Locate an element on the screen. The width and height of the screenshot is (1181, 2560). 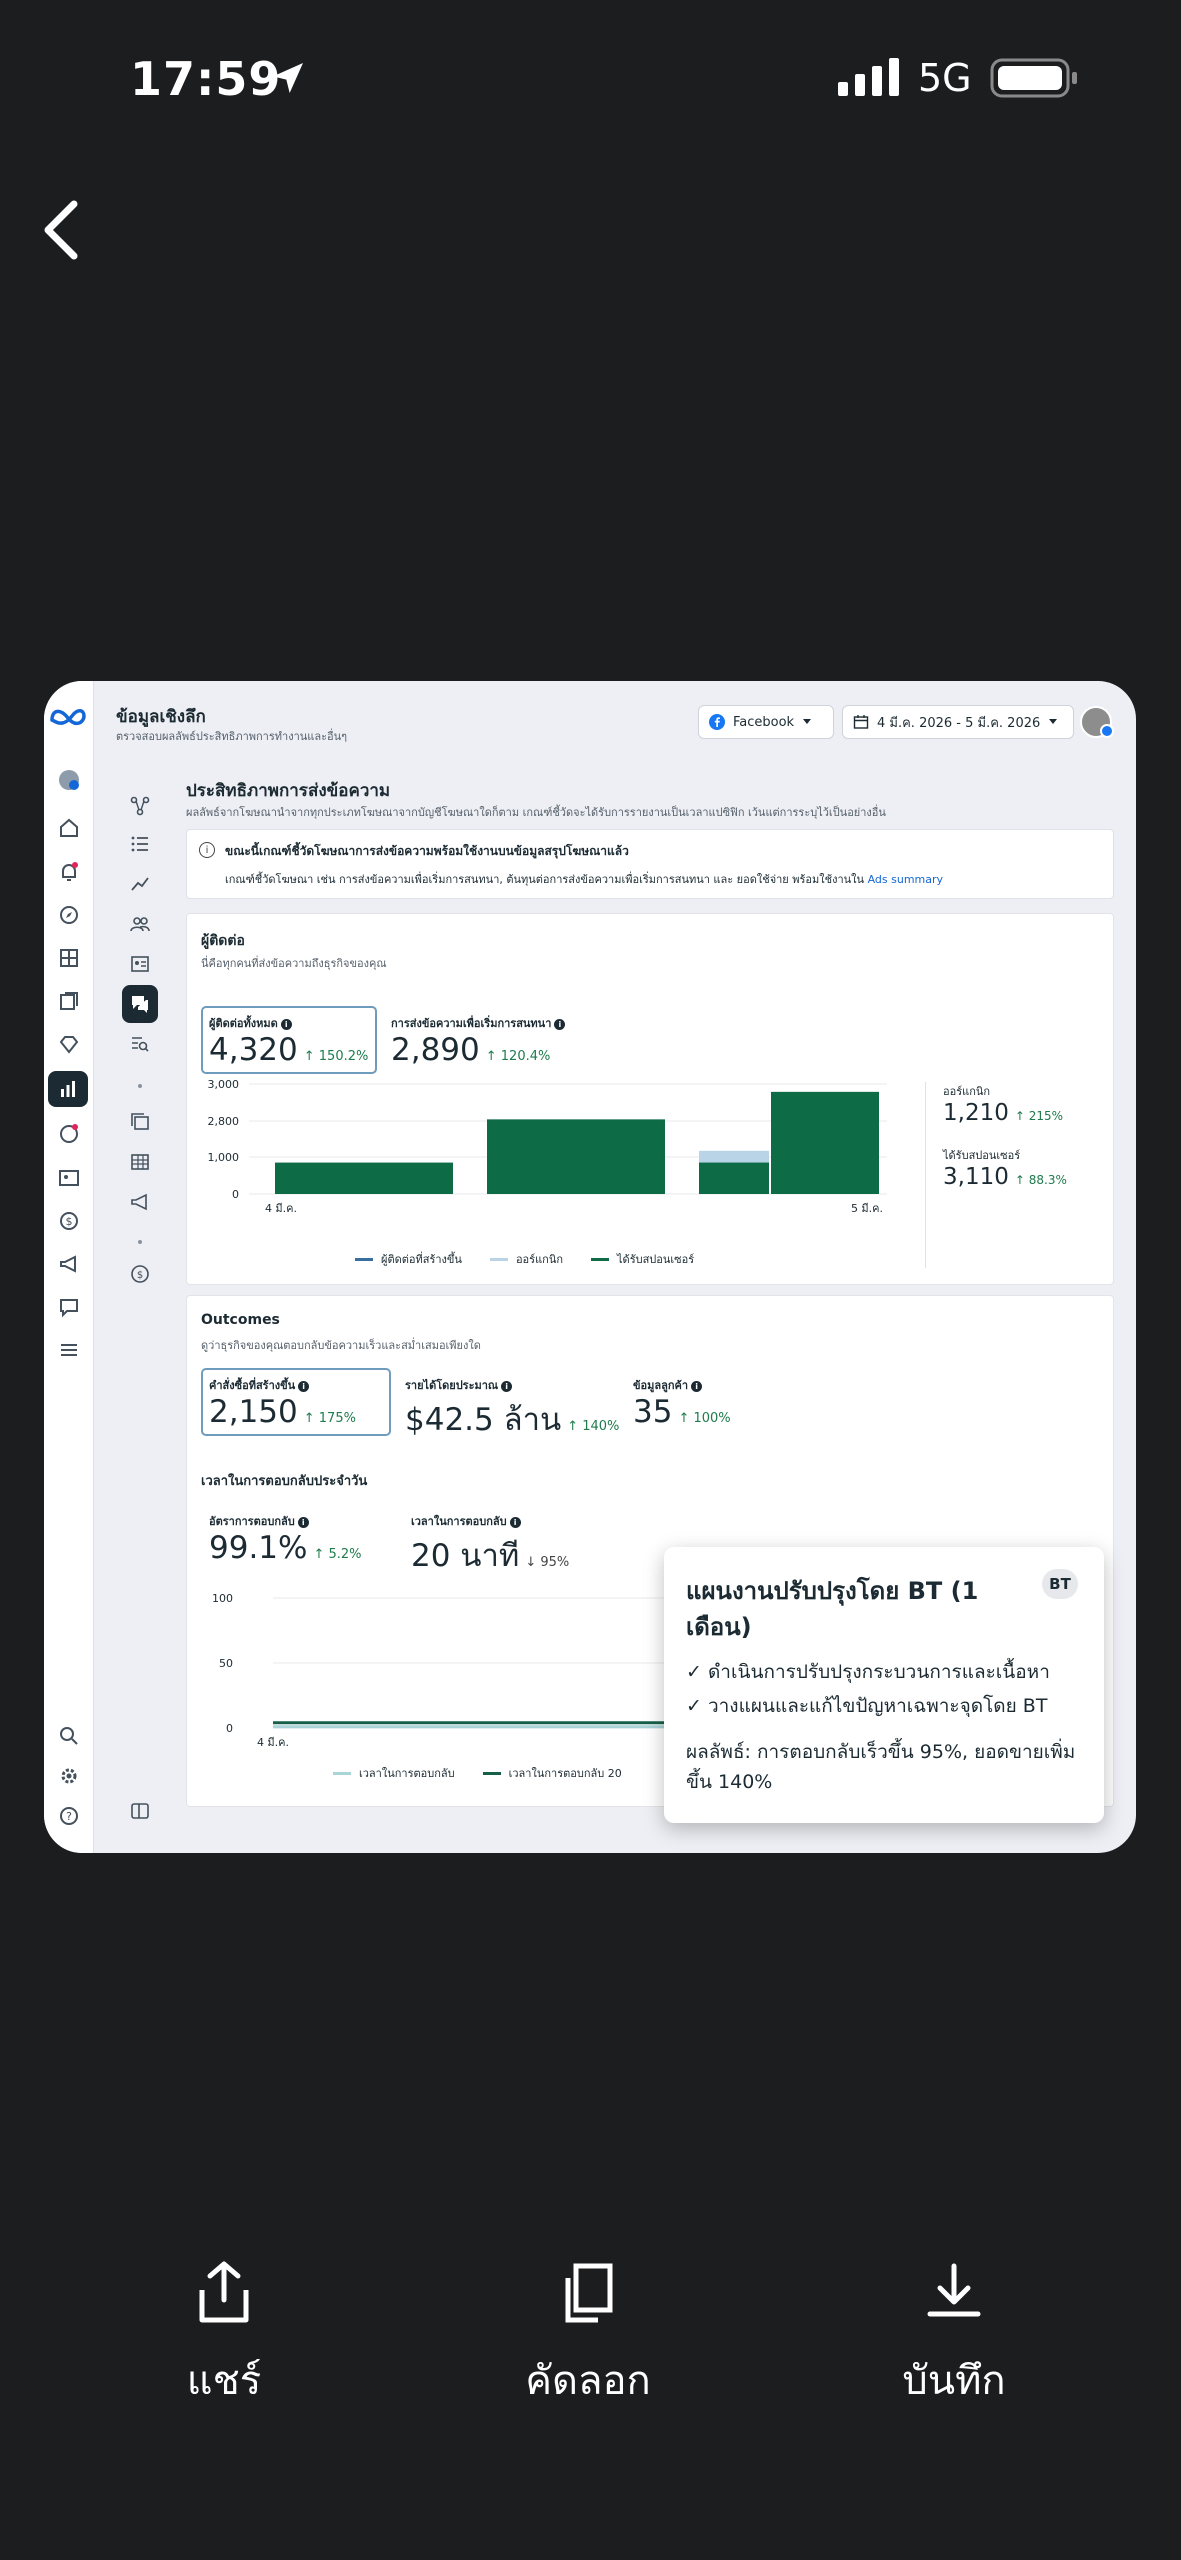
platform-label: Facebook is located at coordinates (764, 722).